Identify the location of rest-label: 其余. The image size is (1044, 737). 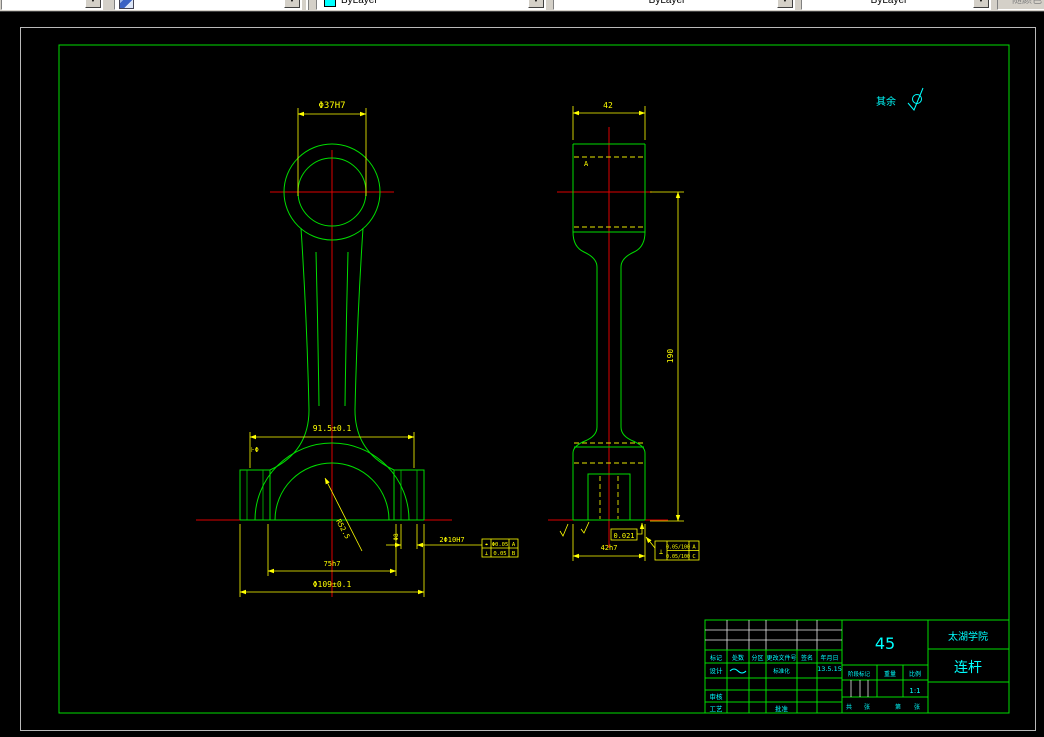
(886, 101).